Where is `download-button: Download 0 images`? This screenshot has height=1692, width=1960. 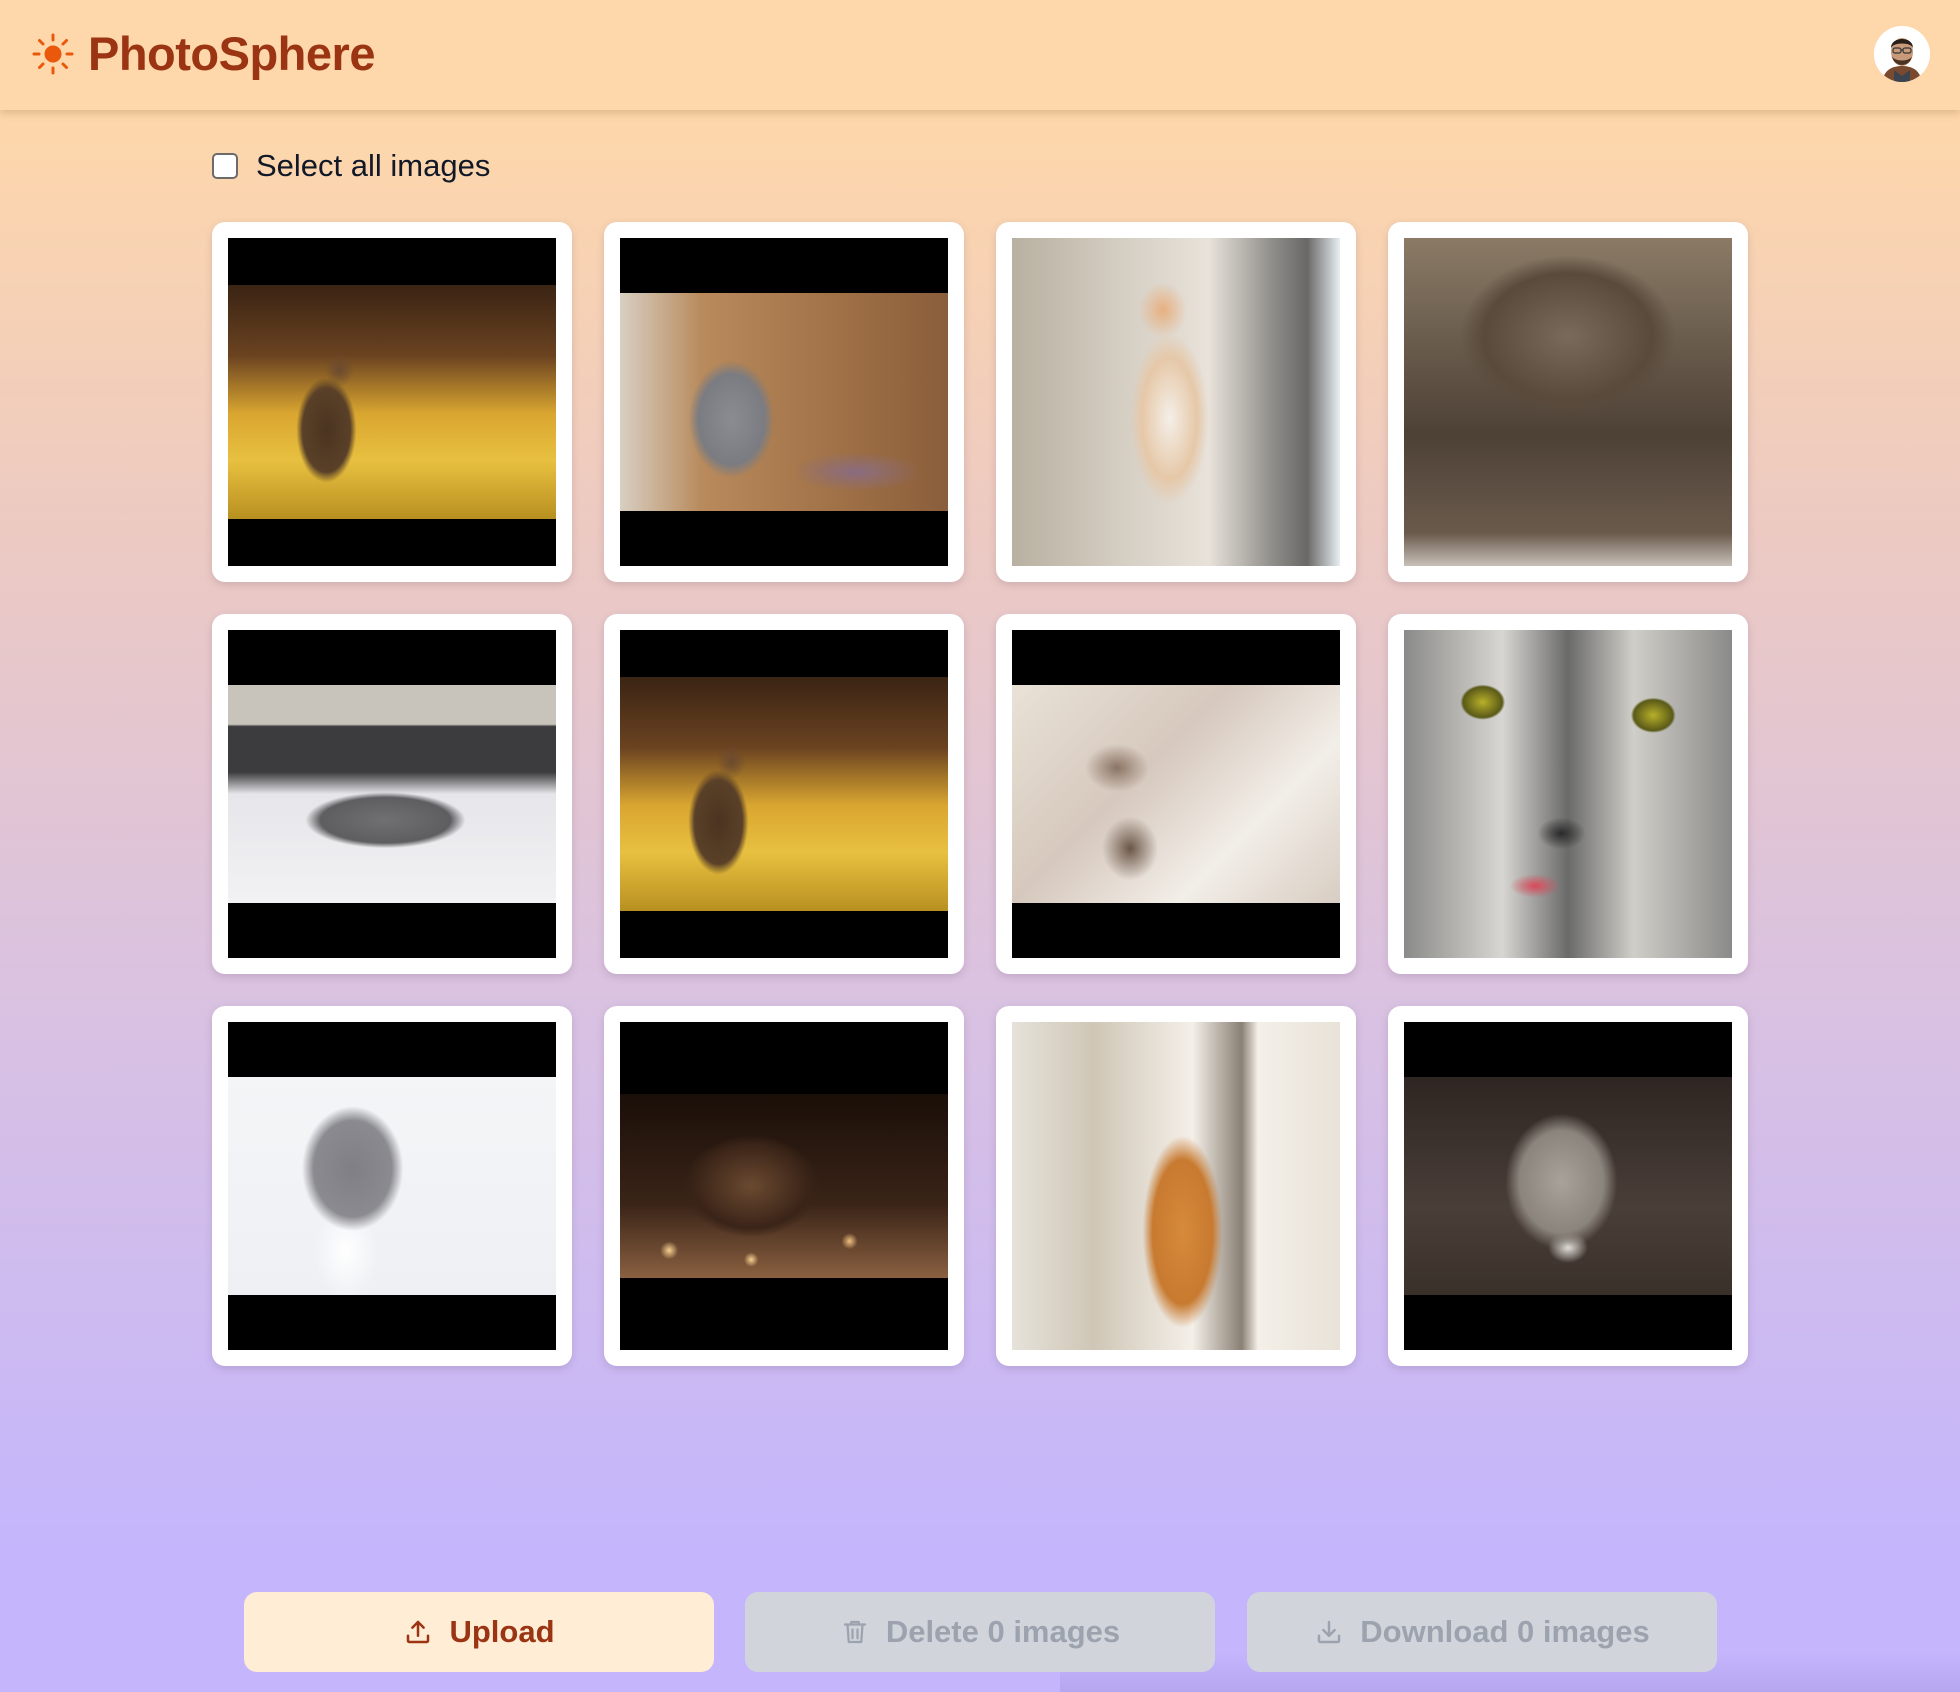 download-button: Download 0 images is located at coordinates (1482, 1632).